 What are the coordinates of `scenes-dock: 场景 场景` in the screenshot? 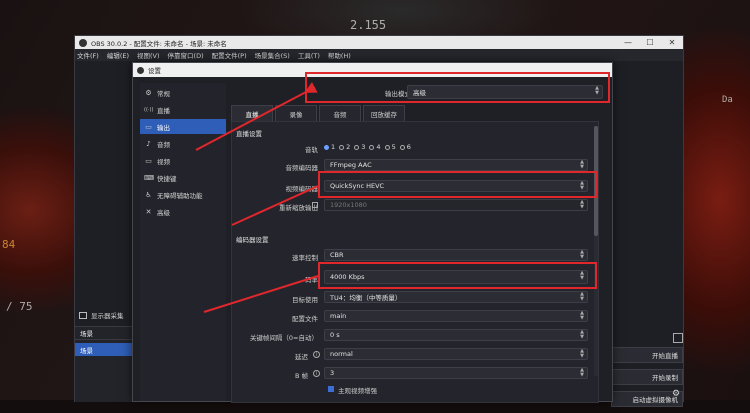 It's located at (105, 364).